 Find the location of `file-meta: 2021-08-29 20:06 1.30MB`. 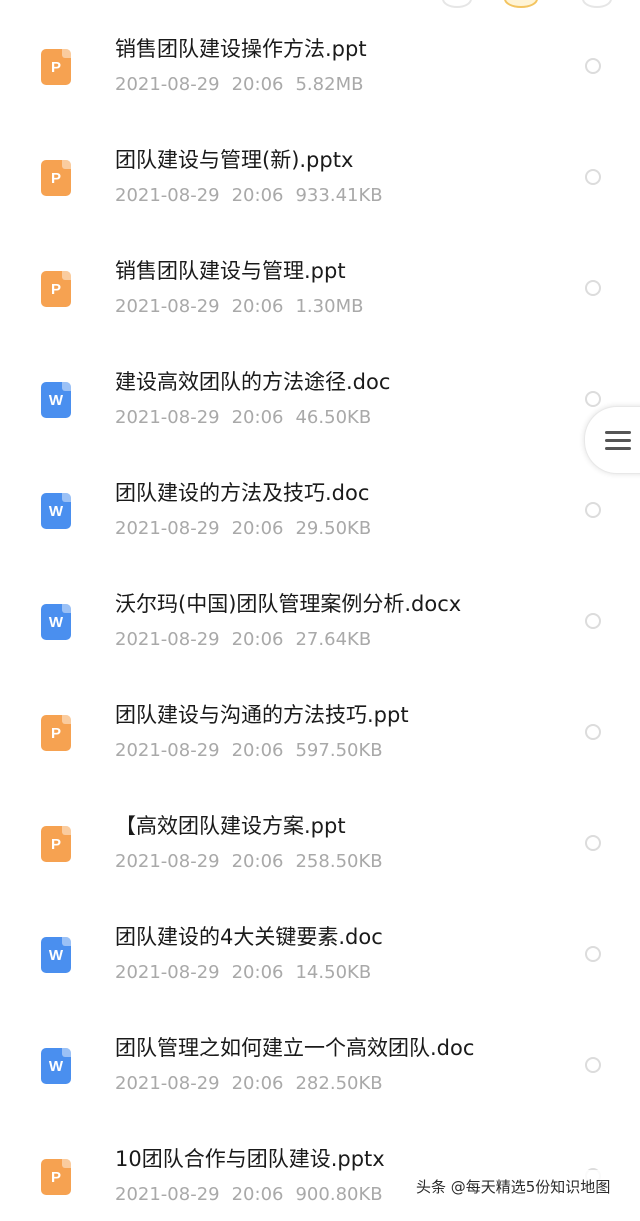

file-meta: 2021-08-29 20:06 1.30MB is located at coordinates (239, 307).